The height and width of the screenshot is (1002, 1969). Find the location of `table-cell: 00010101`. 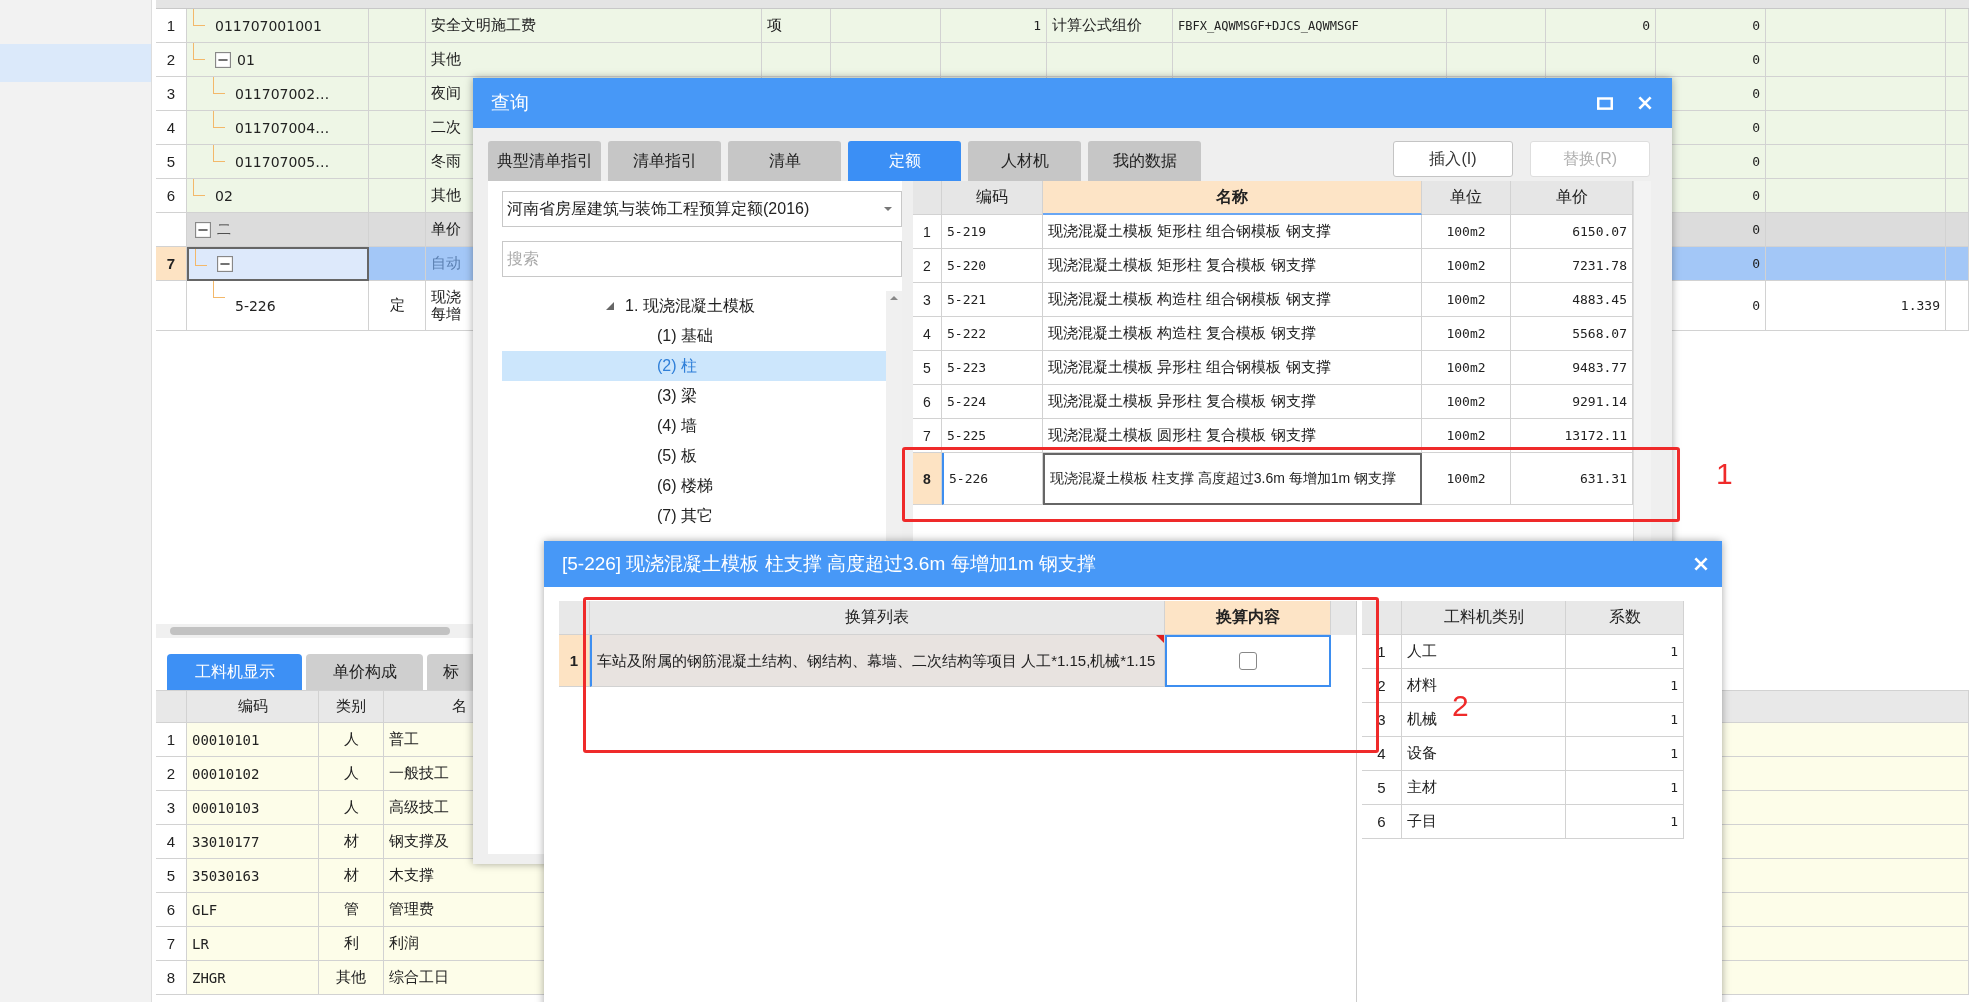

table-cell: 00010101 is located at coordinates (253, 740).